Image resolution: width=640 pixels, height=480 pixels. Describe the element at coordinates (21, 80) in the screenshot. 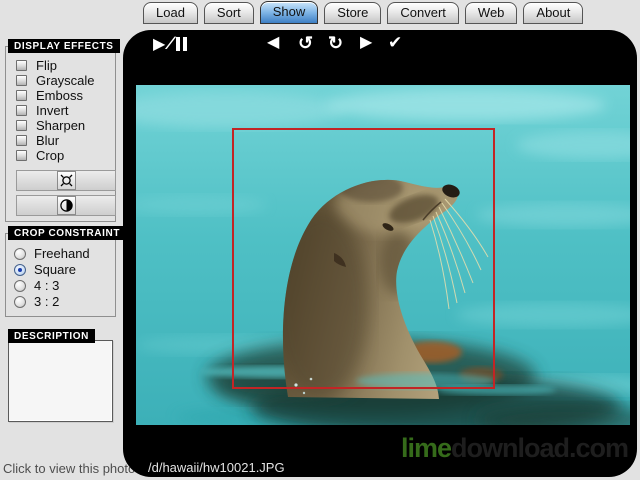

I see `grayscale-checkbox` at that location.